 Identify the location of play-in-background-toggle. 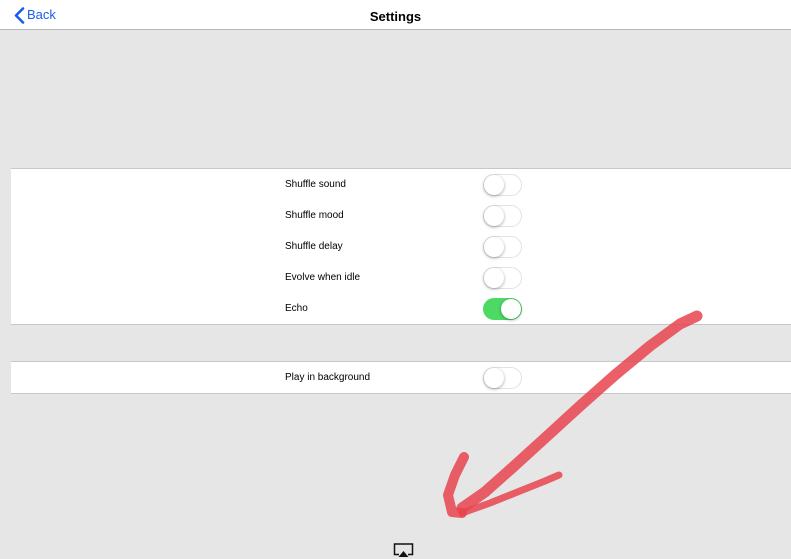
(502, 378).